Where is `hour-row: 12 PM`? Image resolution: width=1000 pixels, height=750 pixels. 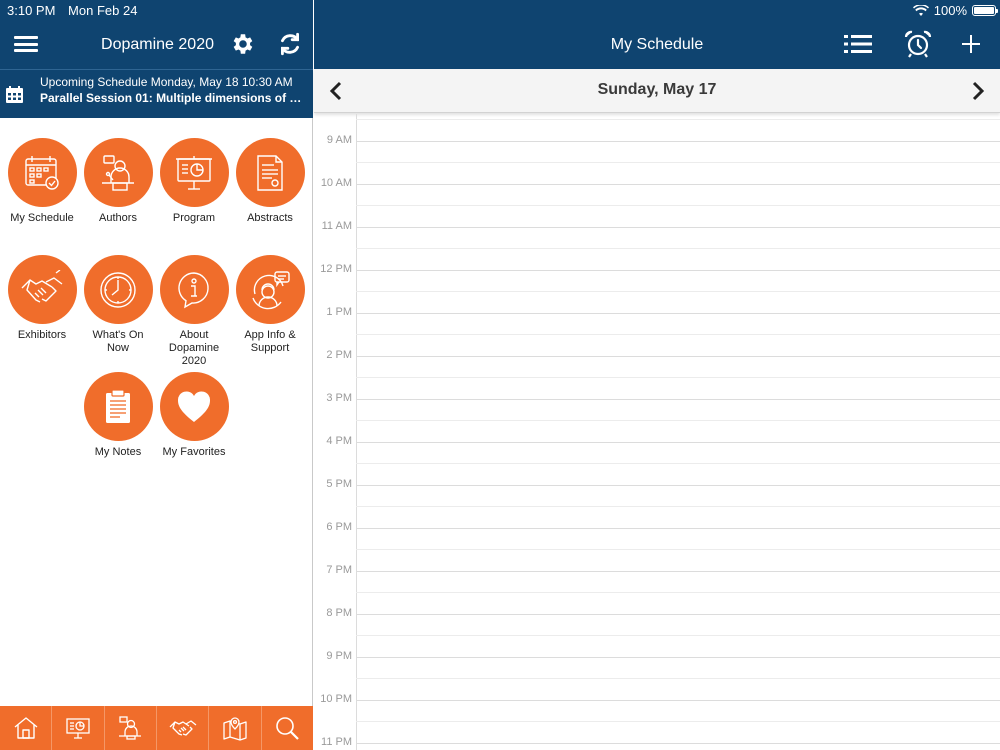
hour-row: 12 PM is located at coordinates (657, 288).